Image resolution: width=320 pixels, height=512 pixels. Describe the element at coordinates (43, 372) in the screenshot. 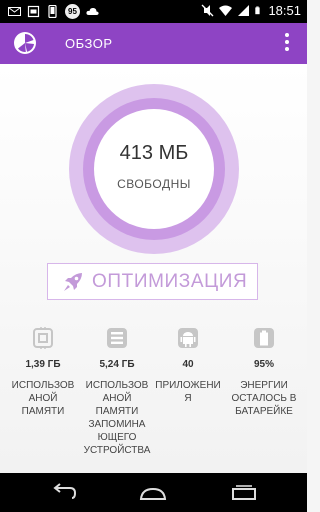

I see `stat-ram: 1,39 ГБ ИСПОЛЬЗОВ АНОЙ ПАМЯТИ` at that location.